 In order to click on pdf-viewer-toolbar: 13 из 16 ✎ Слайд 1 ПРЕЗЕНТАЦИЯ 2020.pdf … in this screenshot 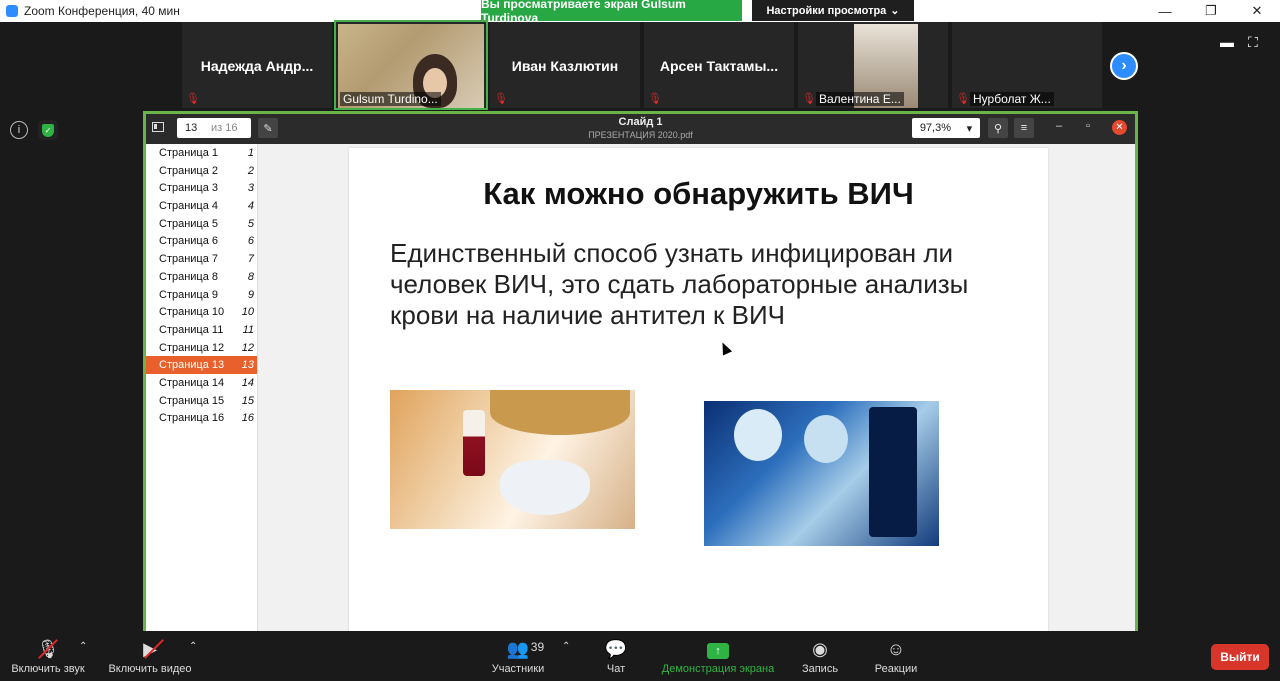, I will do `click(640, 129)`.